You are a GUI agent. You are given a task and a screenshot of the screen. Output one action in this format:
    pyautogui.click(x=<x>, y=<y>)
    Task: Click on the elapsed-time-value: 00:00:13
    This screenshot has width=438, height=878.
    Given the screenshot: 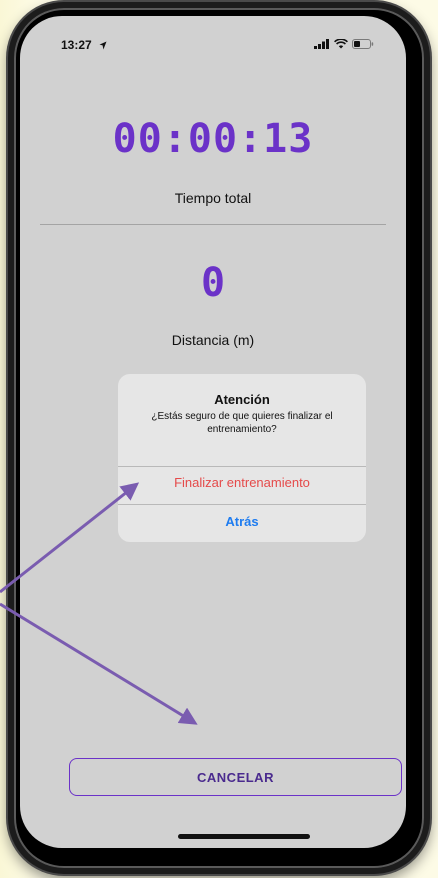 What is the action you would take?
    pyautogui.click(x=213, y=139)
    